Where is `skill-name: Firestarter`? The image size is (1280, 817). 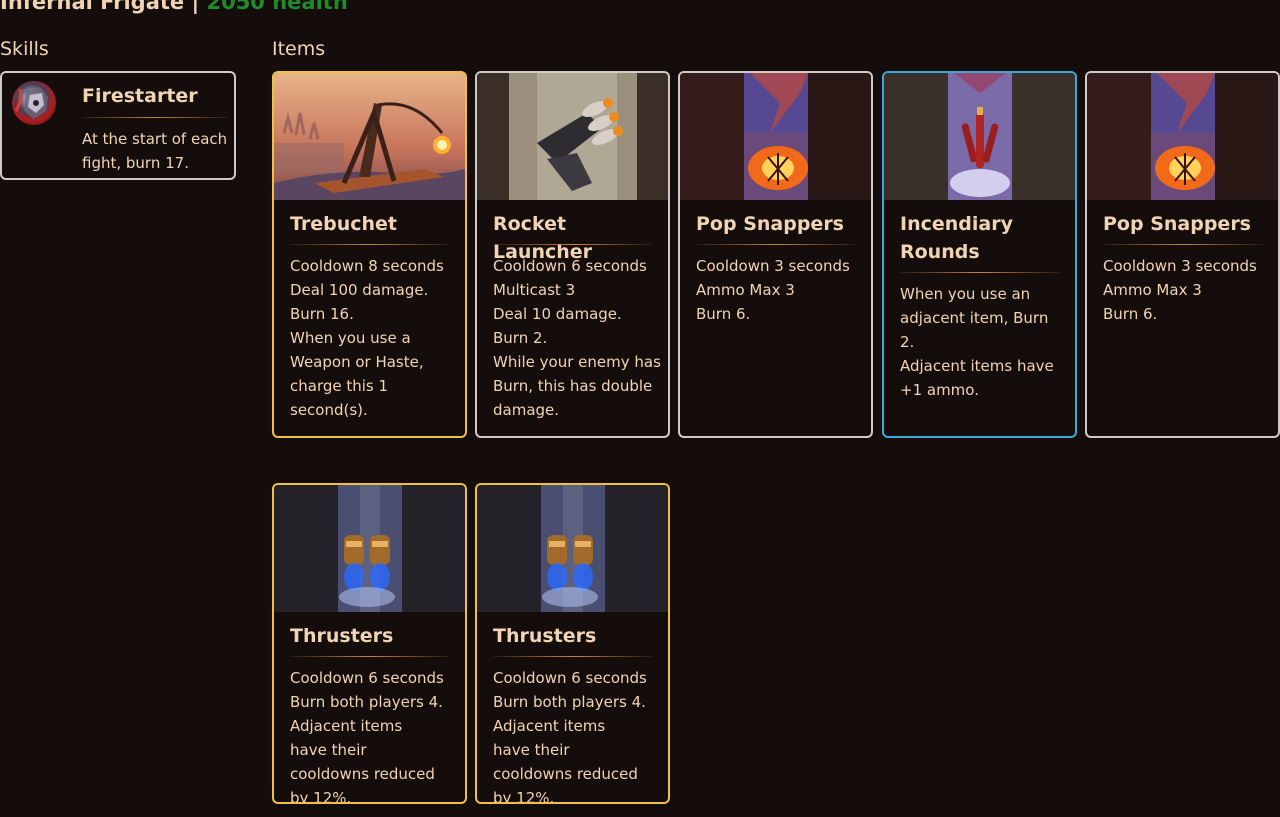 skill-name: Firestarter is located at coordinates (140, 96).